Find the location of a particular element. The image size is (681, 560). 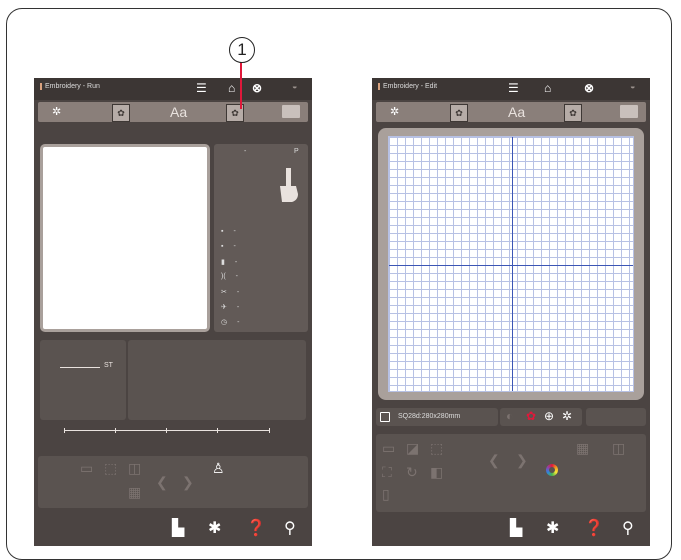

resize-icon: ⛶ is located at coordinates (387, 472).